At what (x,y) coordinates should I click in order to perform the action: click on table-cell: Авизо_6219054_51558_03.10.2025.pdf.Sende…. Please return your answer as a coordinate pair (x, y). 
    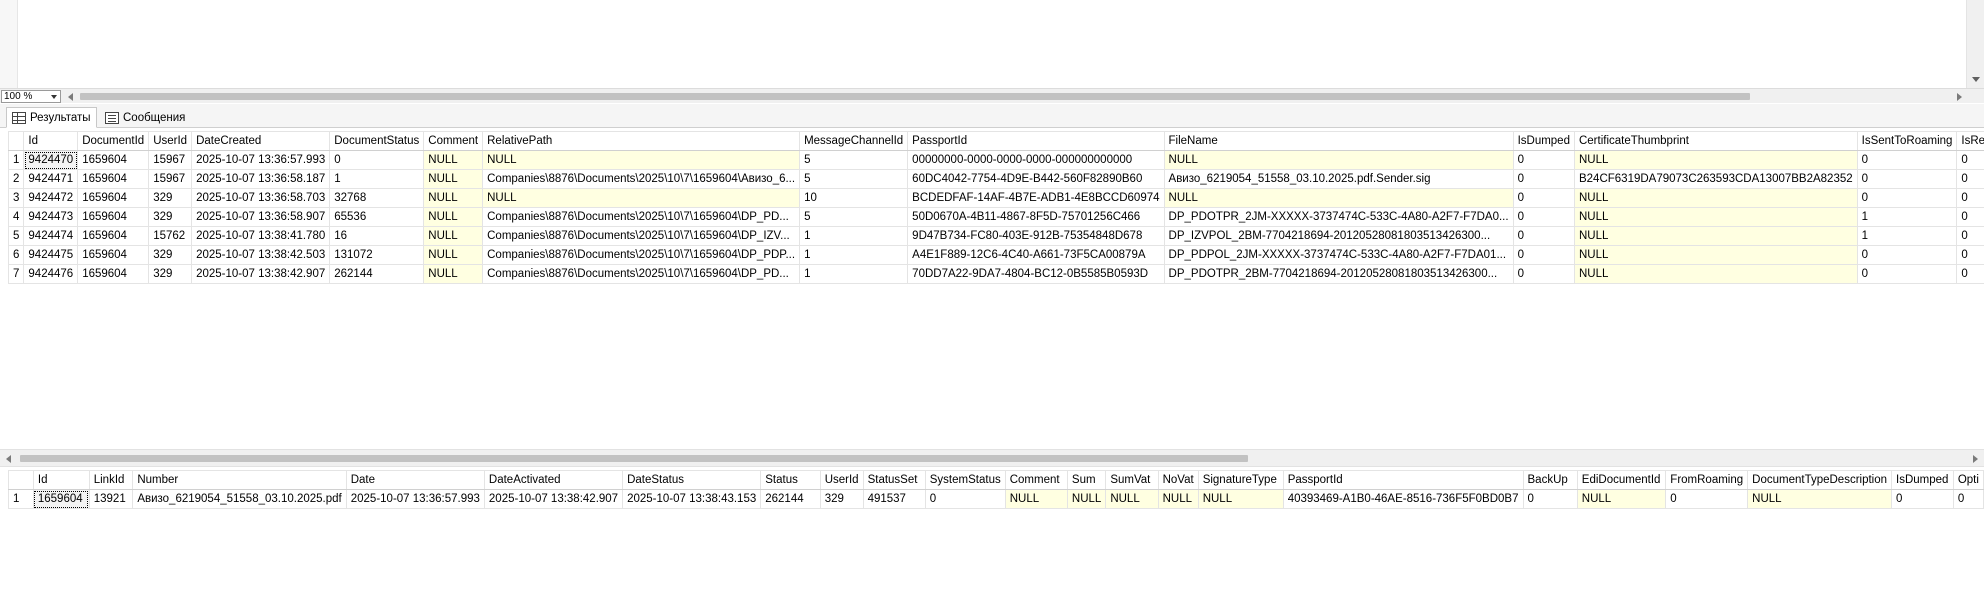
    Looking at the image, I should click on (1338, 179).